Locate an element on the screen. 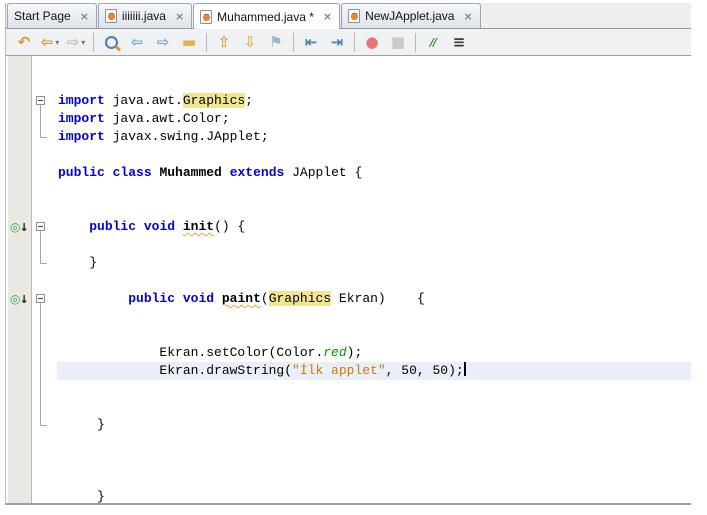  start-macro-recording-button: ● is located at coordinates (372, 42).